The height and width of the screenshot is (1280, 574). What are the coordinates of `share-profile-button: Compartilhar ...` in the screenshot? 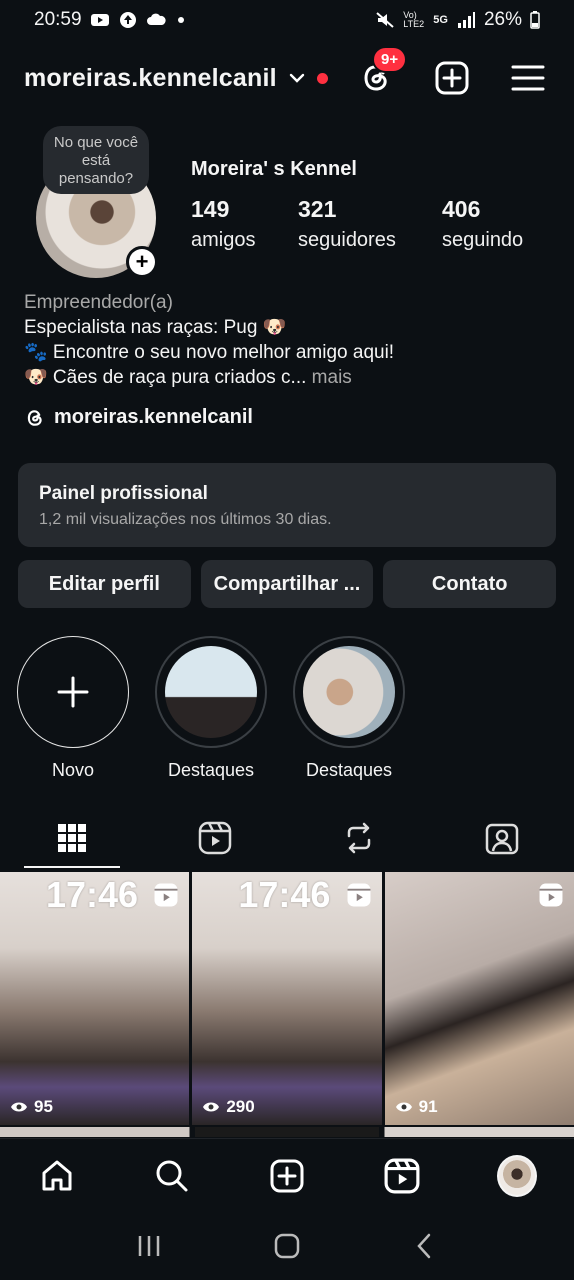 It's located at (287, 584).